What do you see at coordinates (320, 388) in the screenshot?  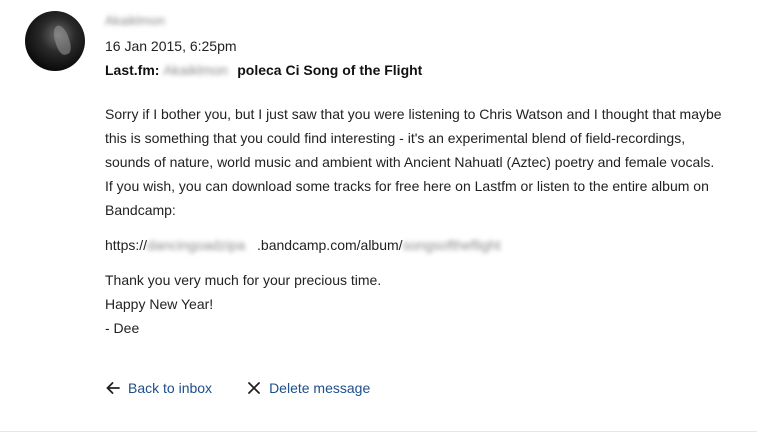 I see `delete-message-label: Delete message` at bounding box center [320, 388].